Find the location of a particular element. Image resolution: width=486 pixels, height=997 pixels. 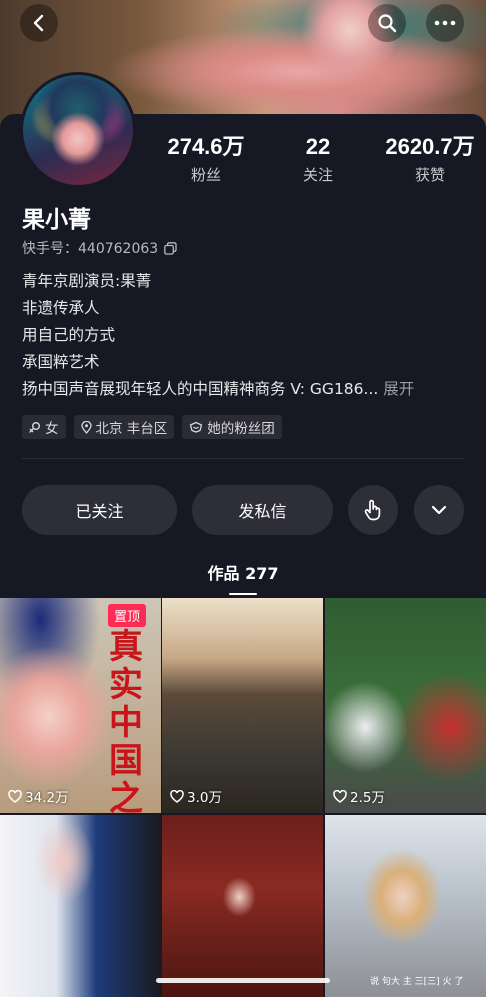

profile-tabs: 作品 277 is located at coordinates (243, 572).